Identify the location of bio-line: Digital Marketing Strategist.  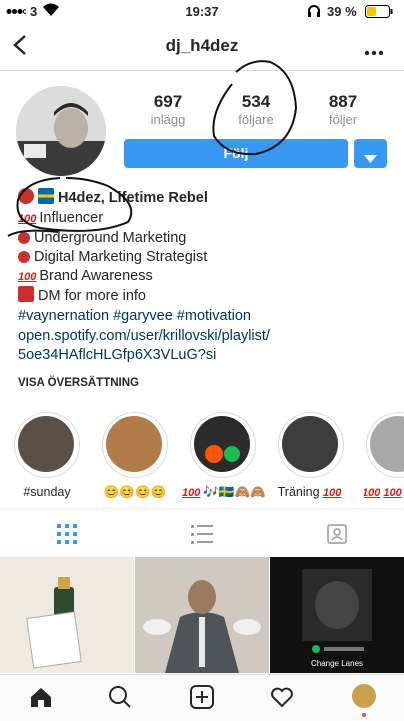
(112, 257).